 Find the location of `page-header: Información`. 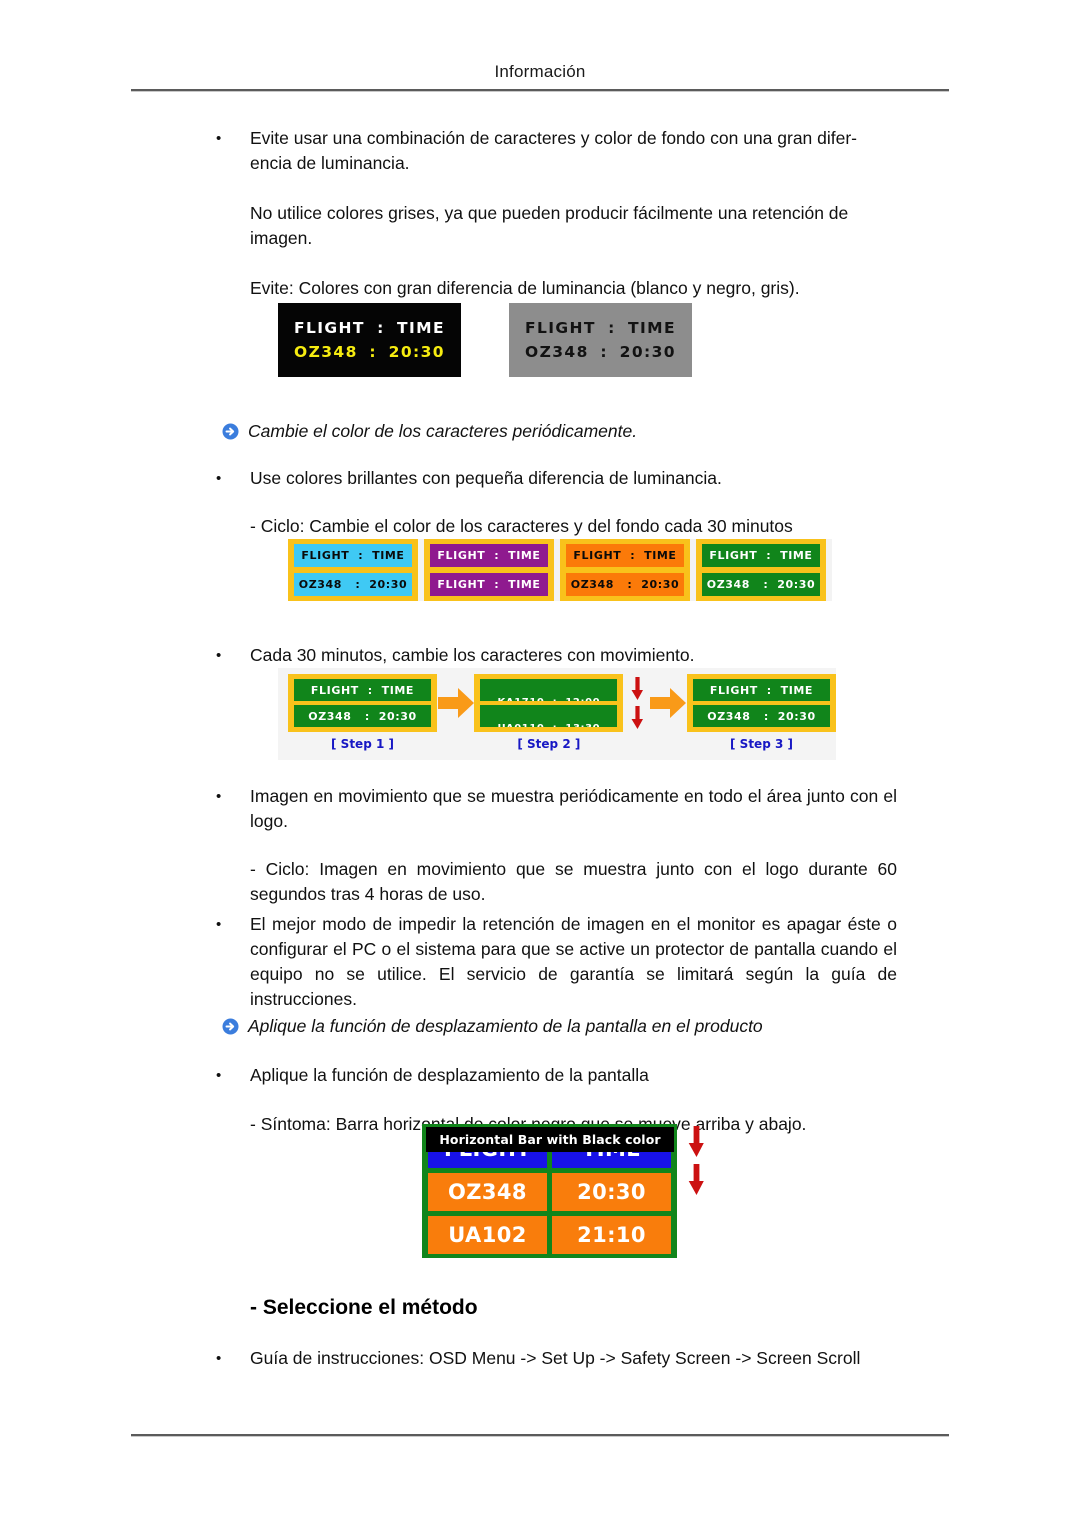

page-header: Información is located at coordinates (540, 72).